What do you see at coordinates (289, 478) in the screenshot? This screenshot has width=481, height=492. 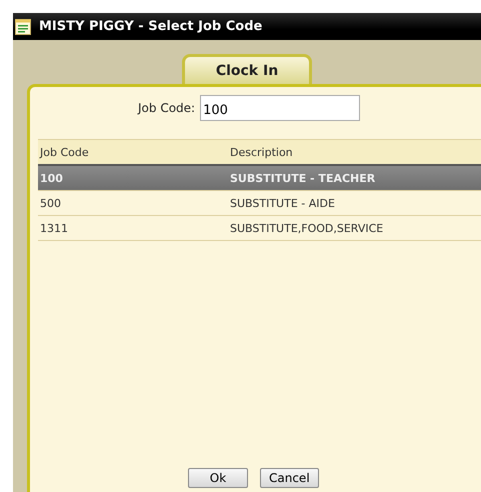 I see `dialog-button: Cancel` at bounding box center [289, 478].